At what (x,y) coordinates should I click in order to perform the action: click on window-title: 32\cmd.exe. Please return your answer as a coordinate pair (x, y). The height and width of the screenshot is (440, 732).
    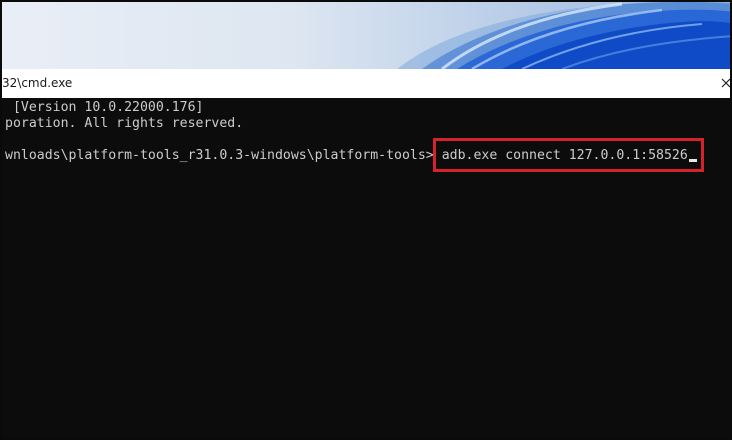
    Looking at the image, I should click on (37, 83).